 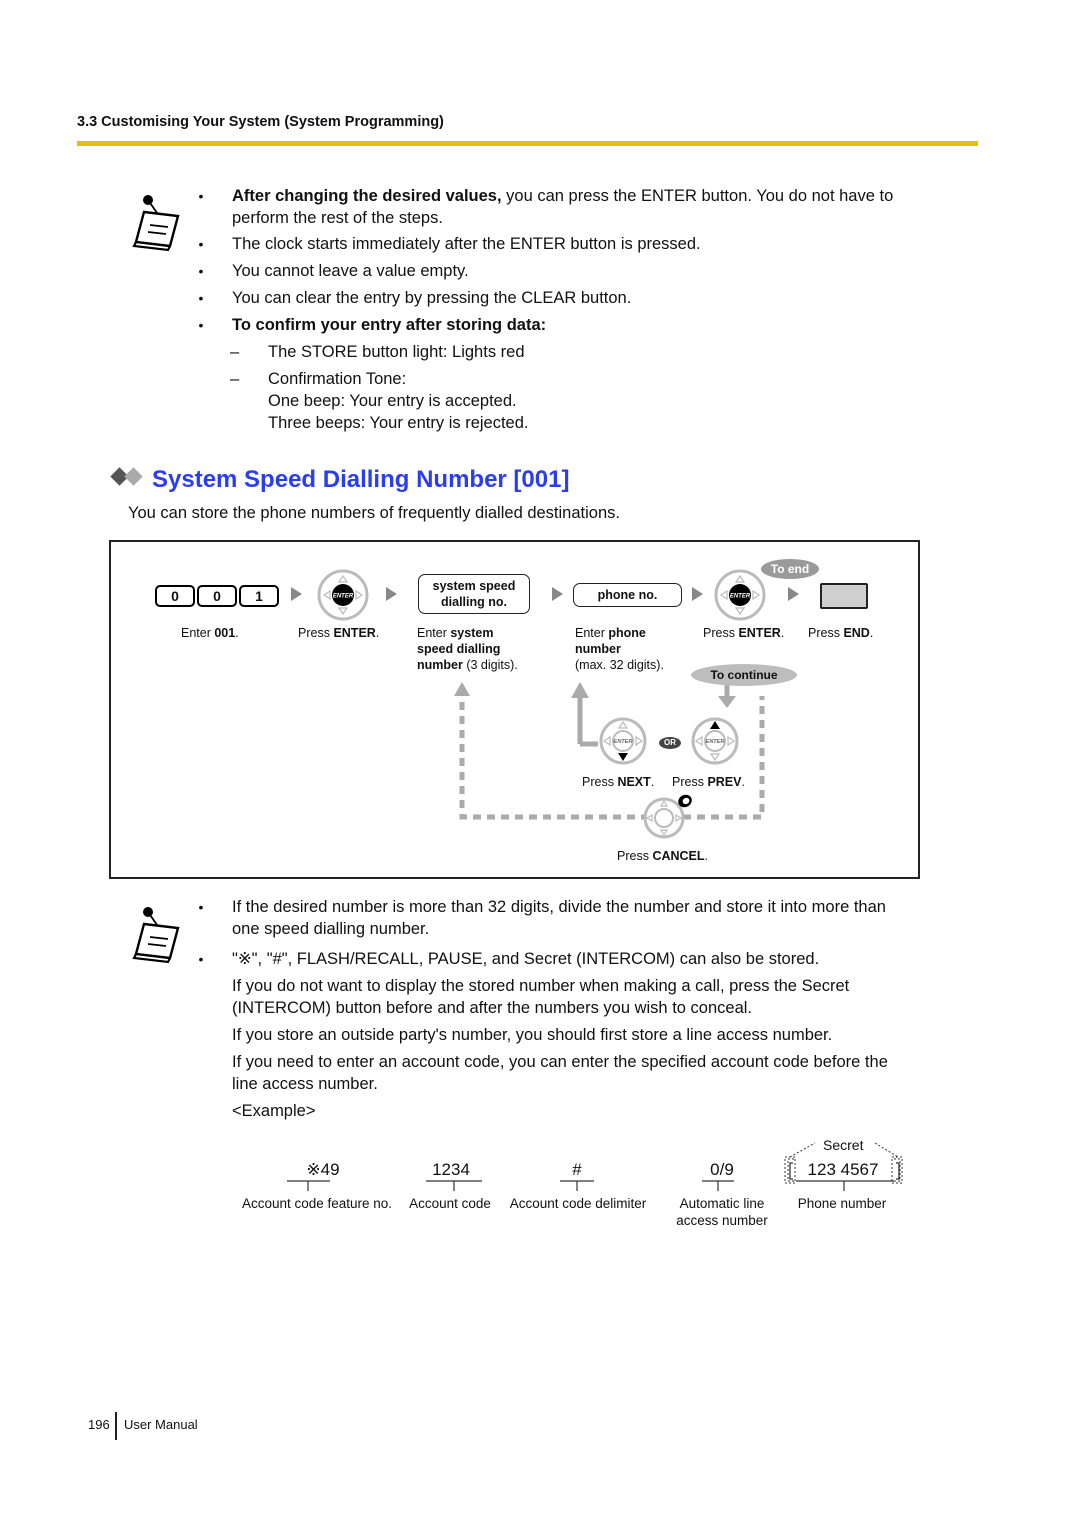 What do you see at coordinates (595, 1166) in the screenshot?
I see `example-brackets` at bounding box center [595, 1166].